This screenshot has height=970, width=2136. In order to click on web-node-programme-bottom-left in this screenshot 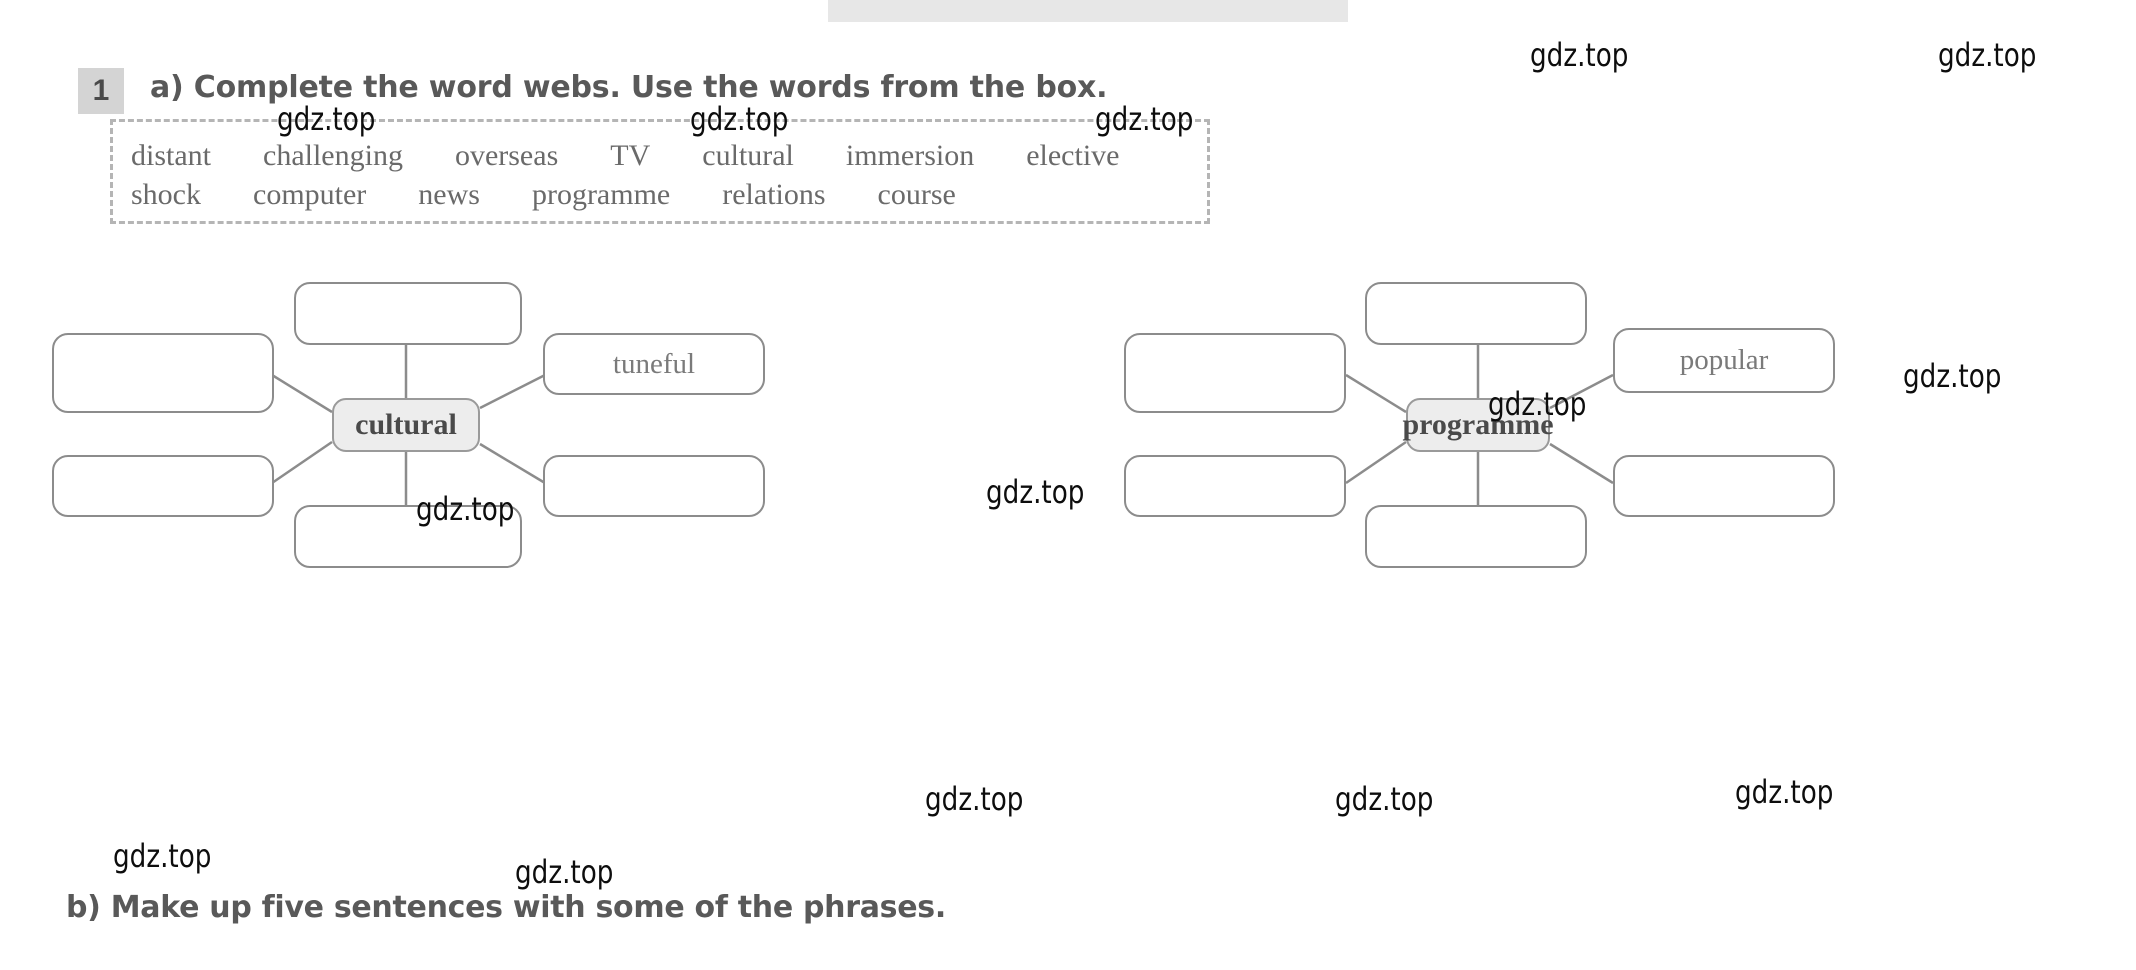, I will do `click(1235, 486)`.